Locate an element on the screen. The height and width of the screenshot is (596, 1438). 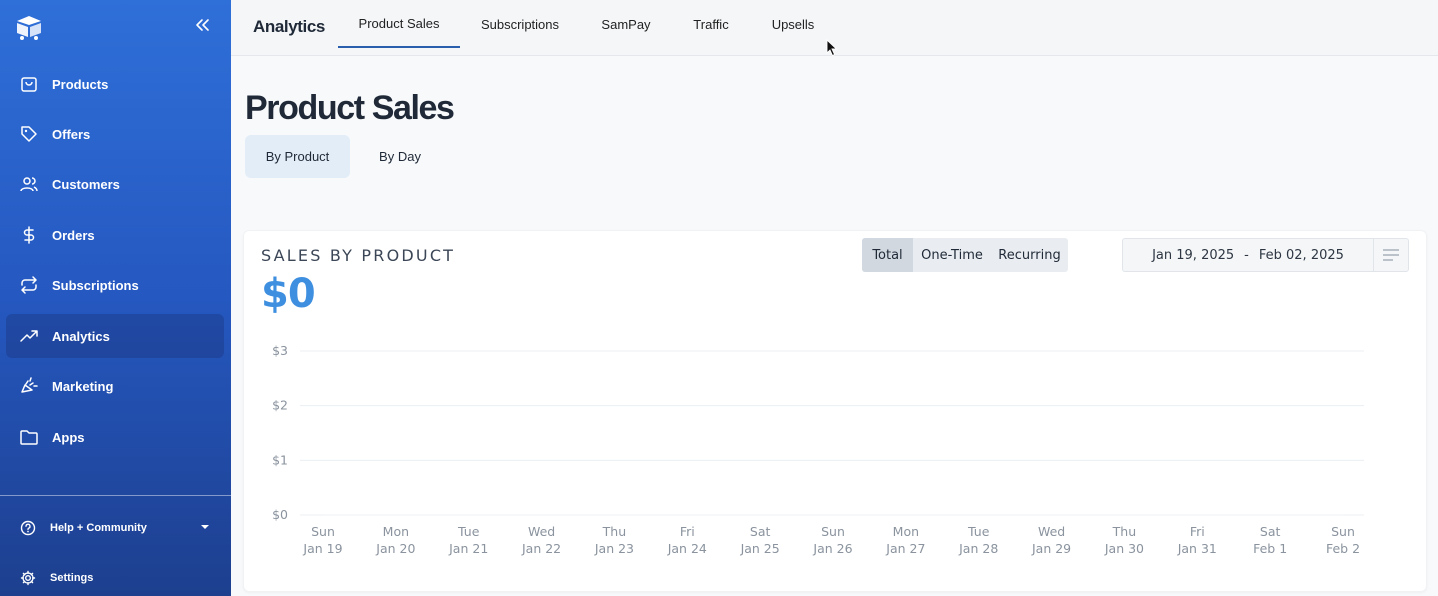
date-range-text: Jan 19, 2025- Feb 02, 2025 is located at coordinates (1248, 255).